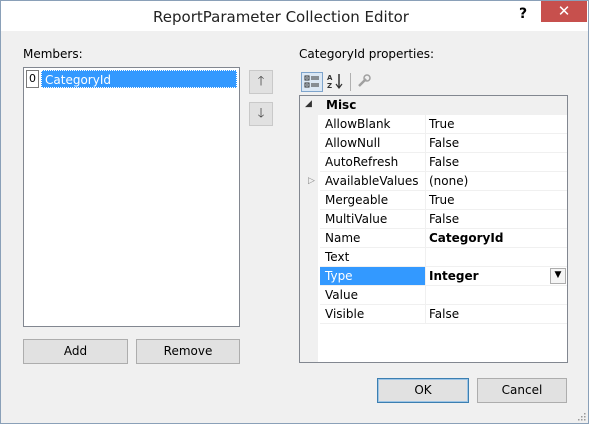 The height and width of the screenshot is (424, 589). I want to click on members-label: Members:, so click(53, 54).